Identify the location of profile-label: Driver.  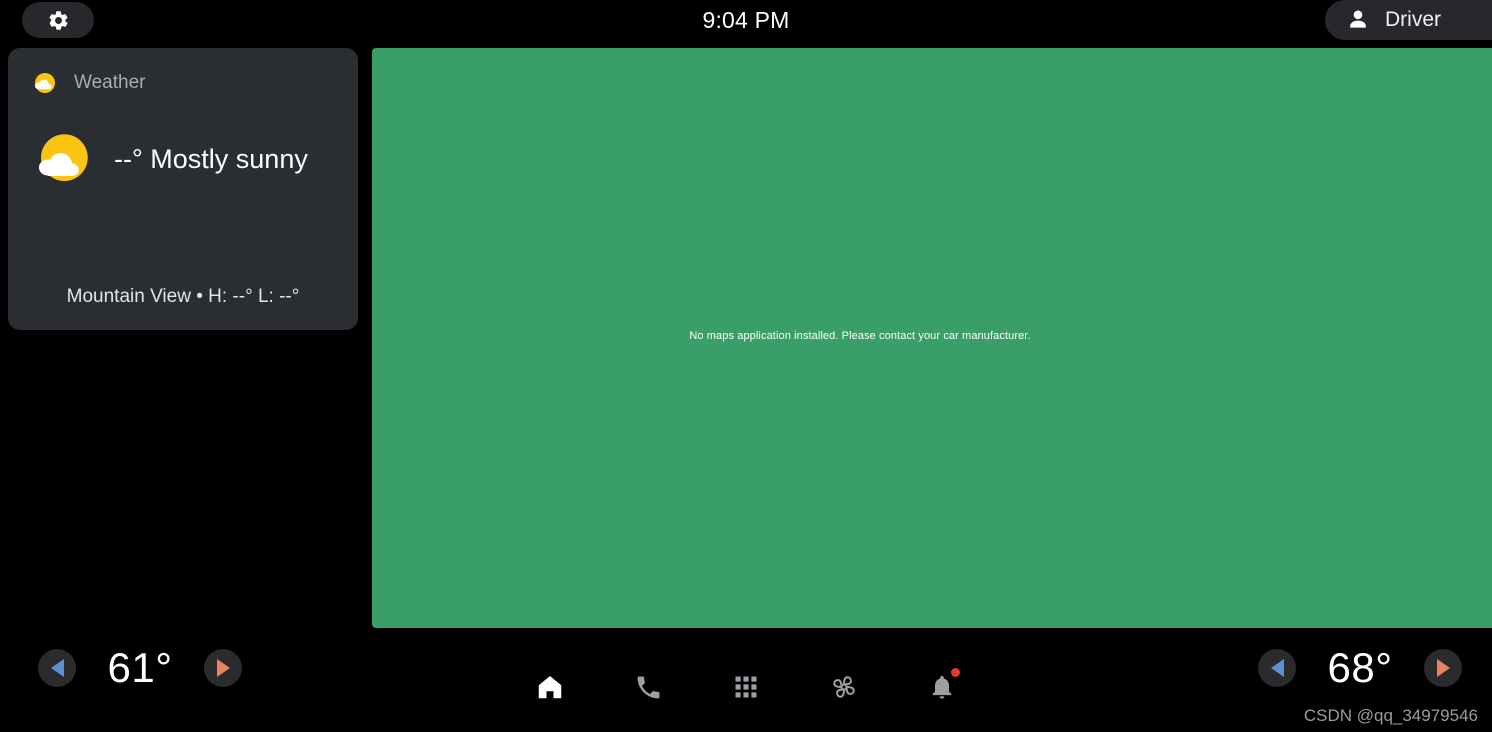
(1413, 19).